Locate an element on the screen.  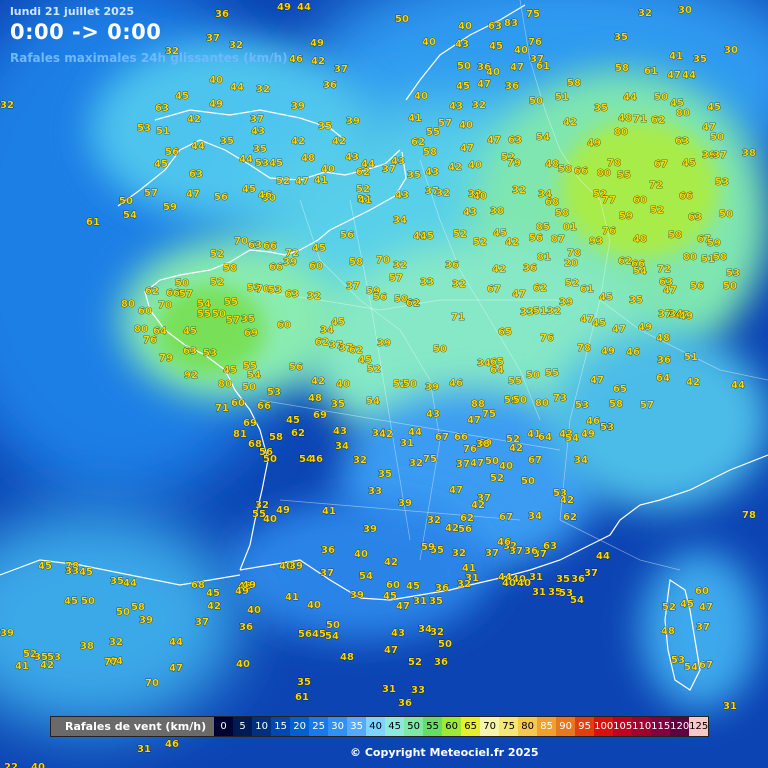
station-value: 70 is located at coordinates (383, 260).